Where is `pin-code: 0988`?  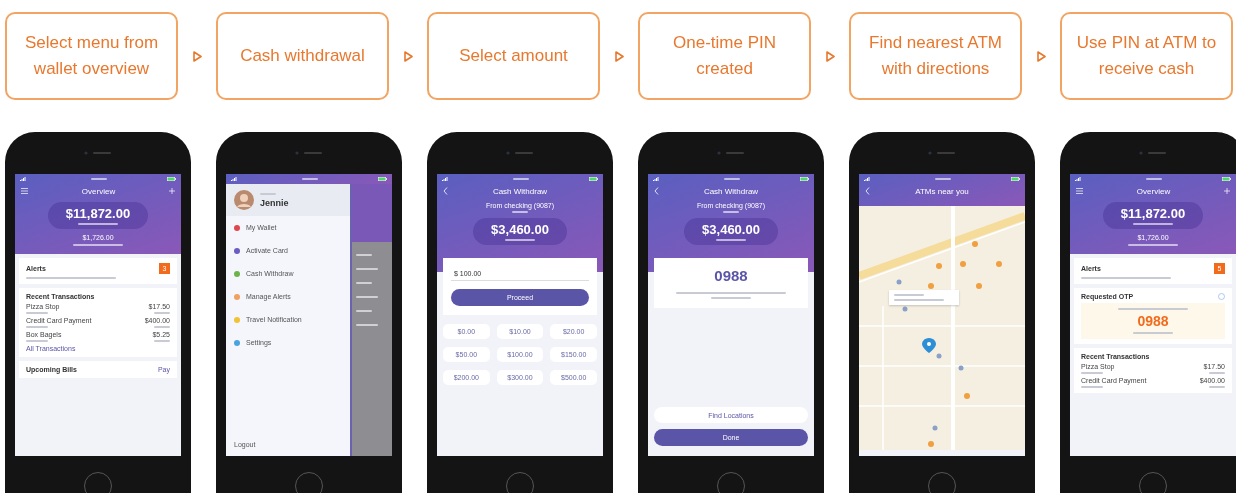 pin-code: 0988 is located at coordinates (731, 275).